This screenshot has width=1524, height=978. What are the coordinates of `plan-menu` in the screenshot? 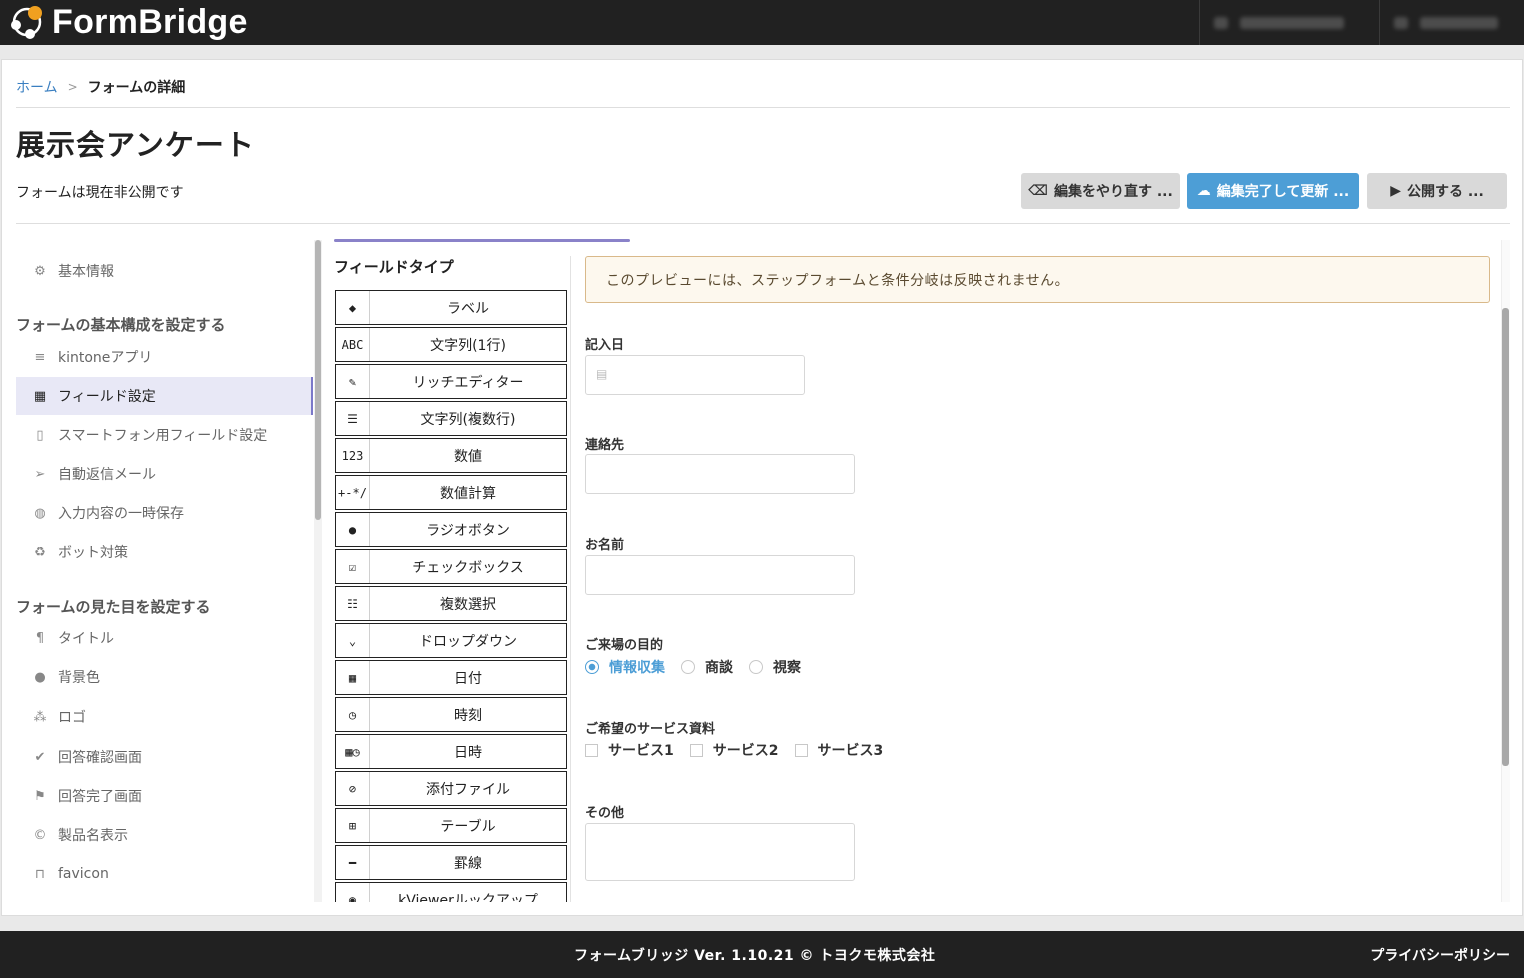 It's located at (1289, 22).